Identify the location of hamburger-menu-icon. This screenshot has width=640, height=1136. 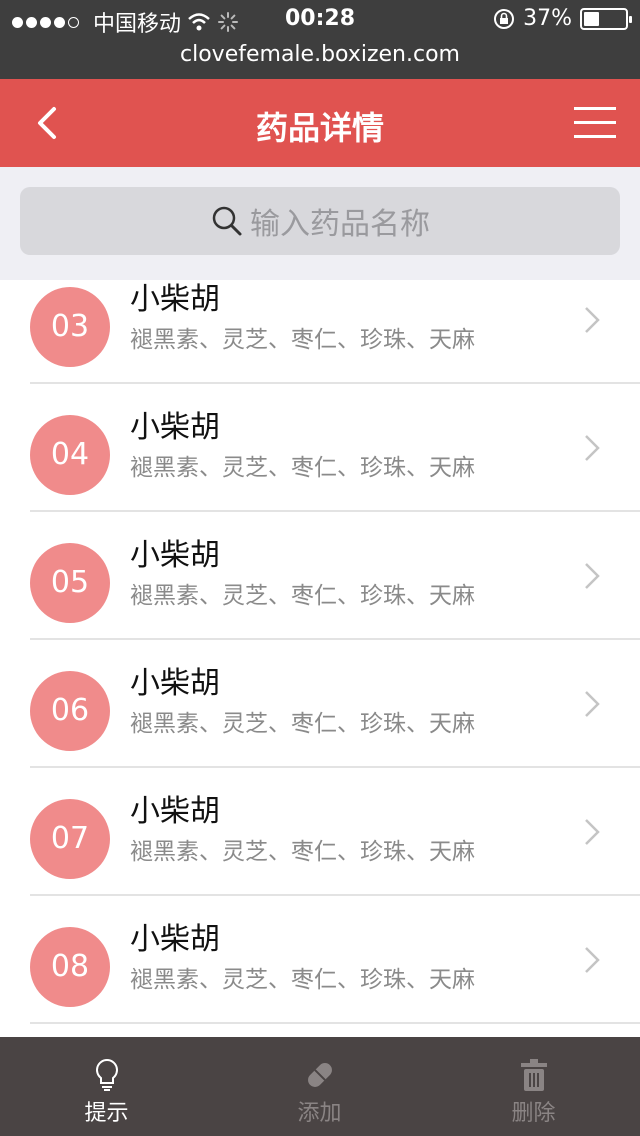
(595, 123).